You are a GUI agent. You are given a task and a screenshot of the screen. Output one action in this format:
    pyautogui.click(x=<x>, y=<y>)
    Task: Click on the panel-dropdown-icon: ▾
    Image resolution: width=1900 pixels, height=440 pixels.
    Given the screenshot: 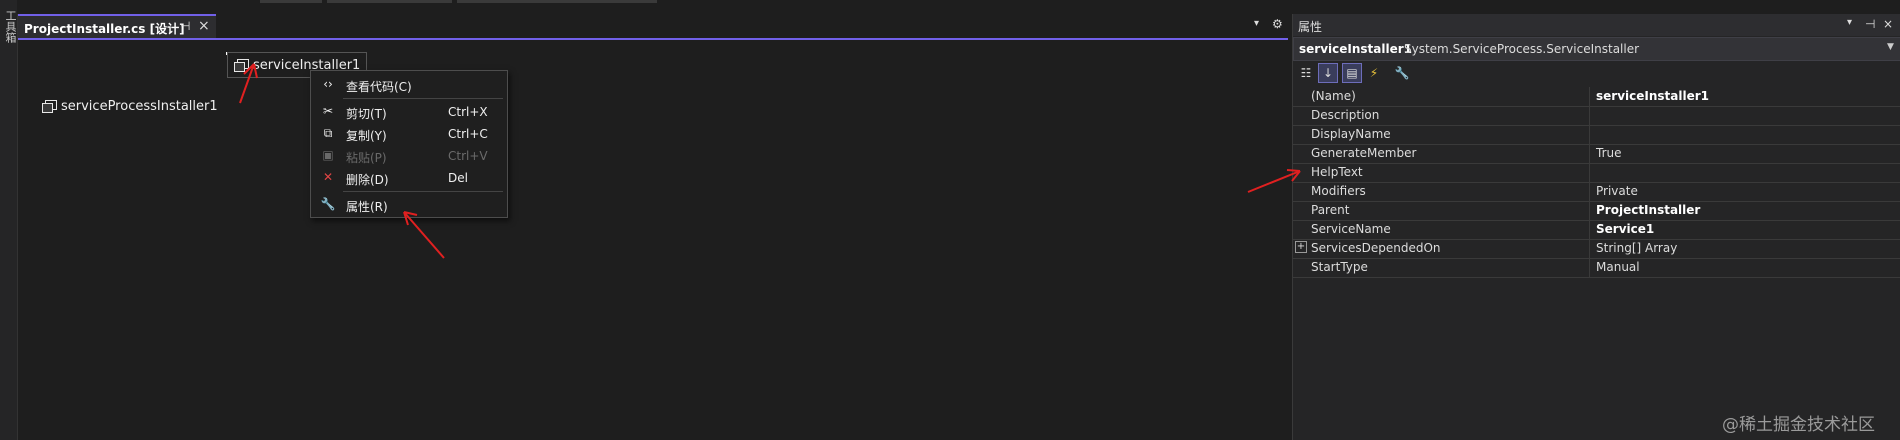 What is the action you would take?
    pyautogui.click(x=1849, y=22)
    